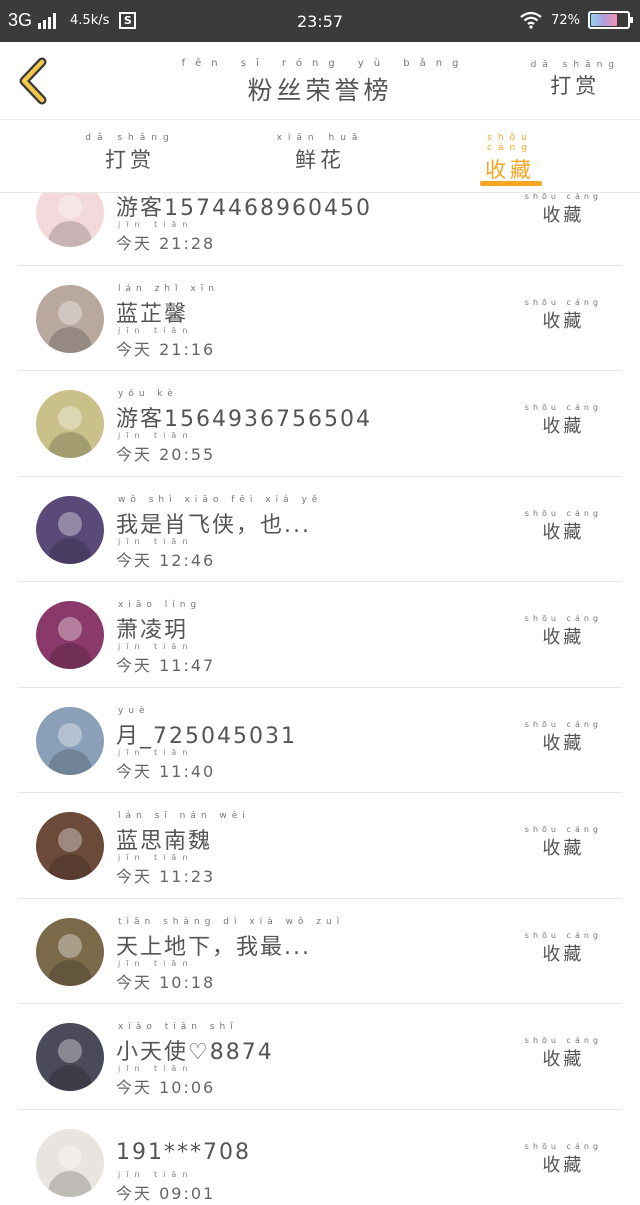  Describe the element at coordinates (320, 153) in the screenshot. I see `tab-flowers: xiān huā 鲜花` at that location.